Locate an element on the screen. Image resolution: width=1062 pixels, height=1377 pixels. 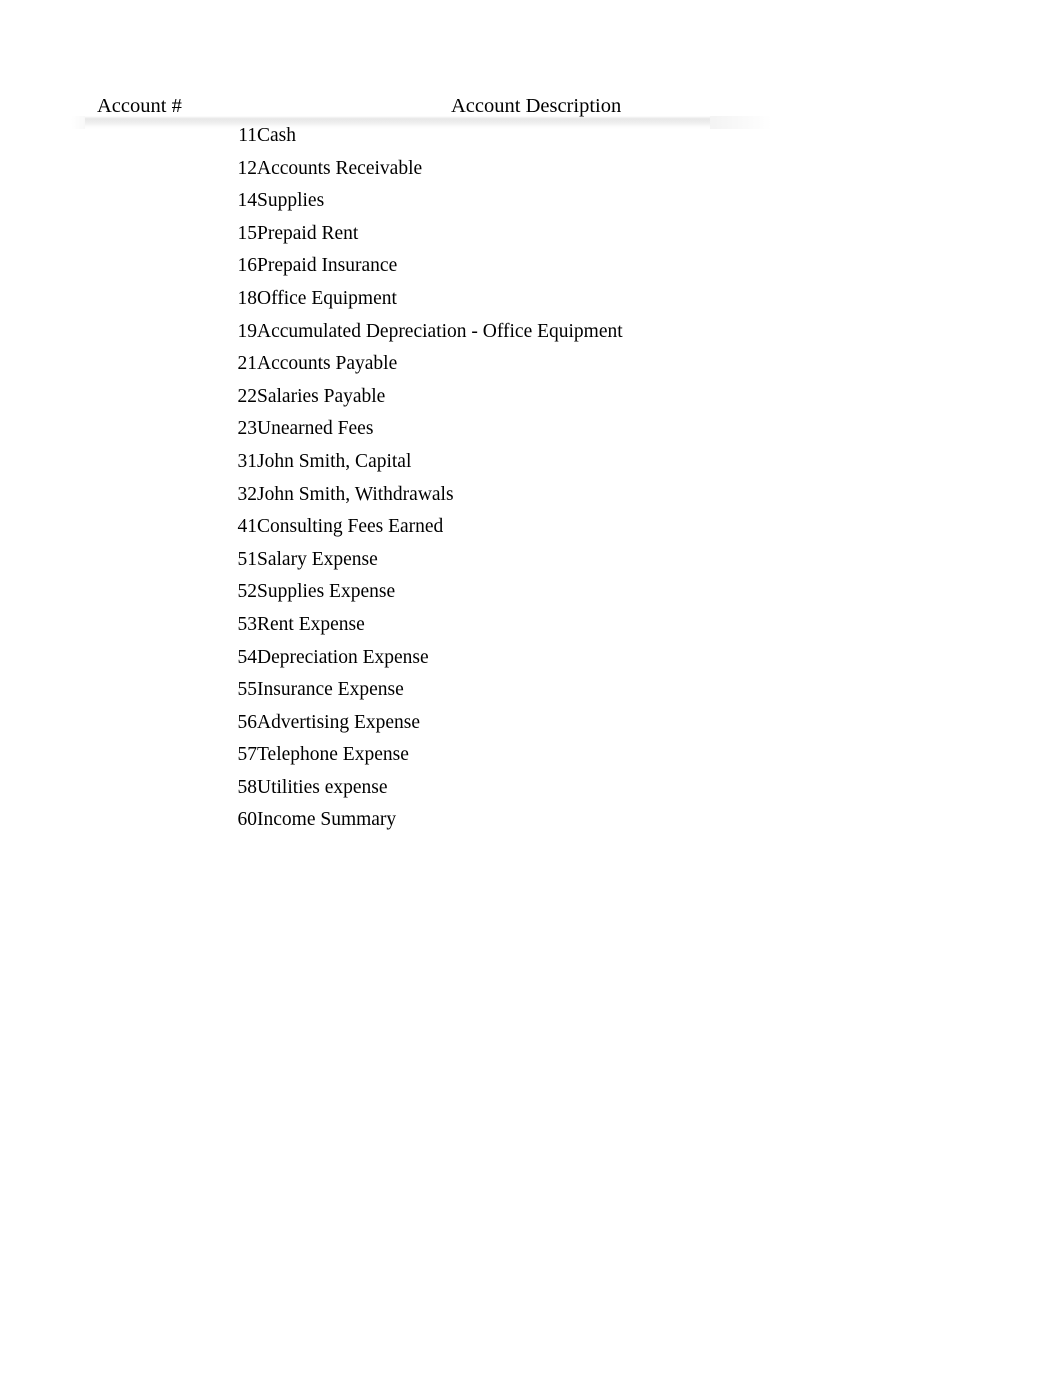
table-row: 55 Insurance Expense is located at coordinates (531, 690).